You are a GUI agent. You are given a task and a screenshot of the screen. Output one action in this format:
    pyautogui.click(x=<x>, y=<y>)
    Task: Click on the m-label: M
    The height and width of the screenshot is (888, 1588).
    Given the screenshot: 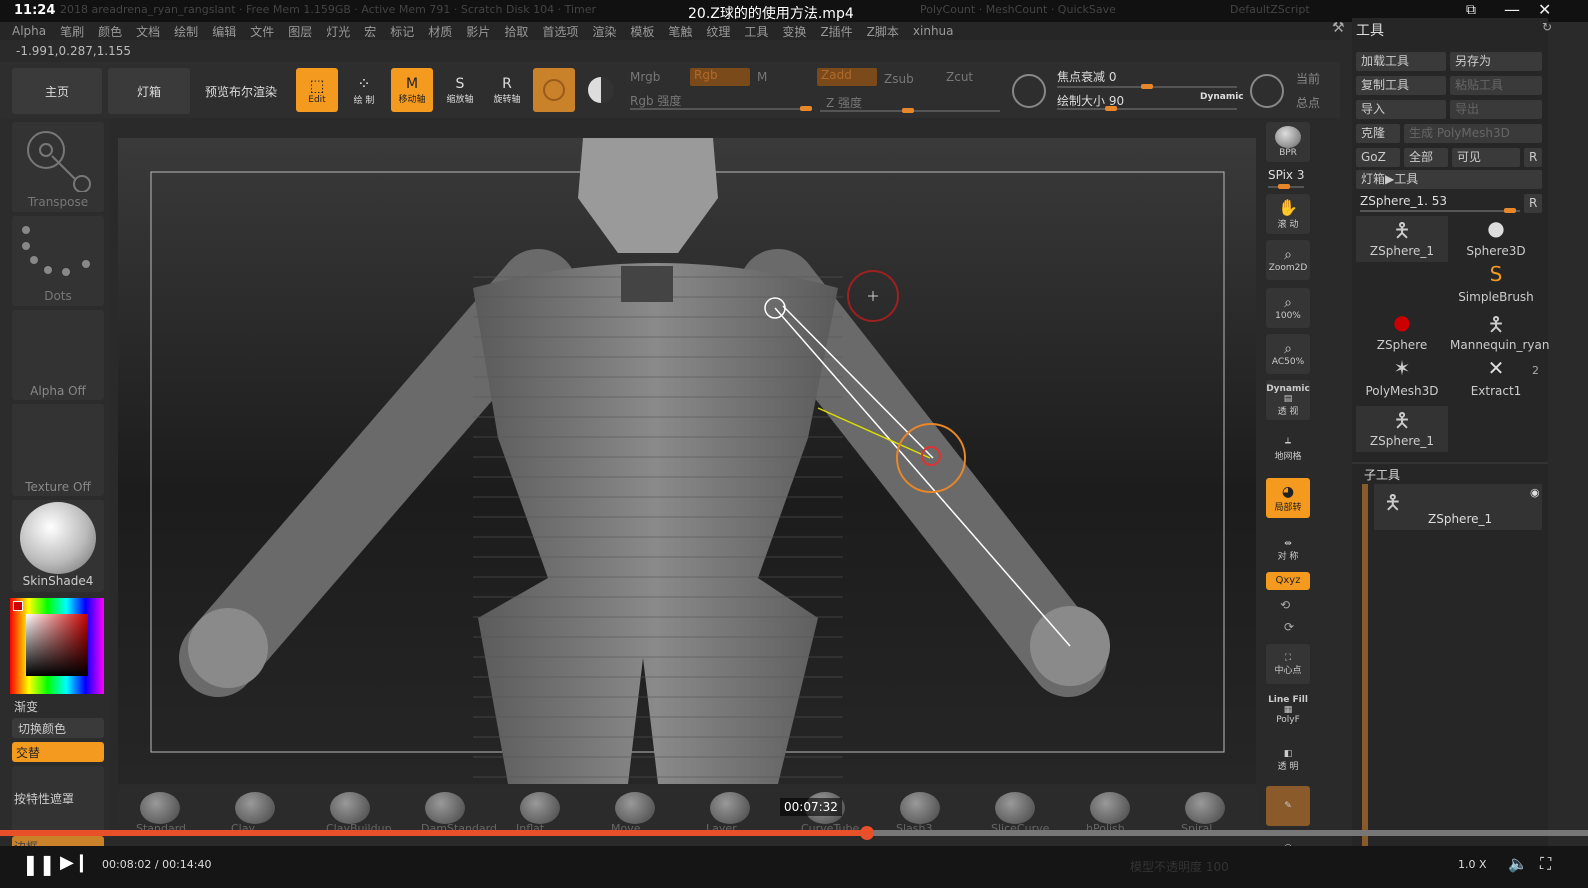 What is the action you would take?
    pyautogui.click(x=762, y=77)
    